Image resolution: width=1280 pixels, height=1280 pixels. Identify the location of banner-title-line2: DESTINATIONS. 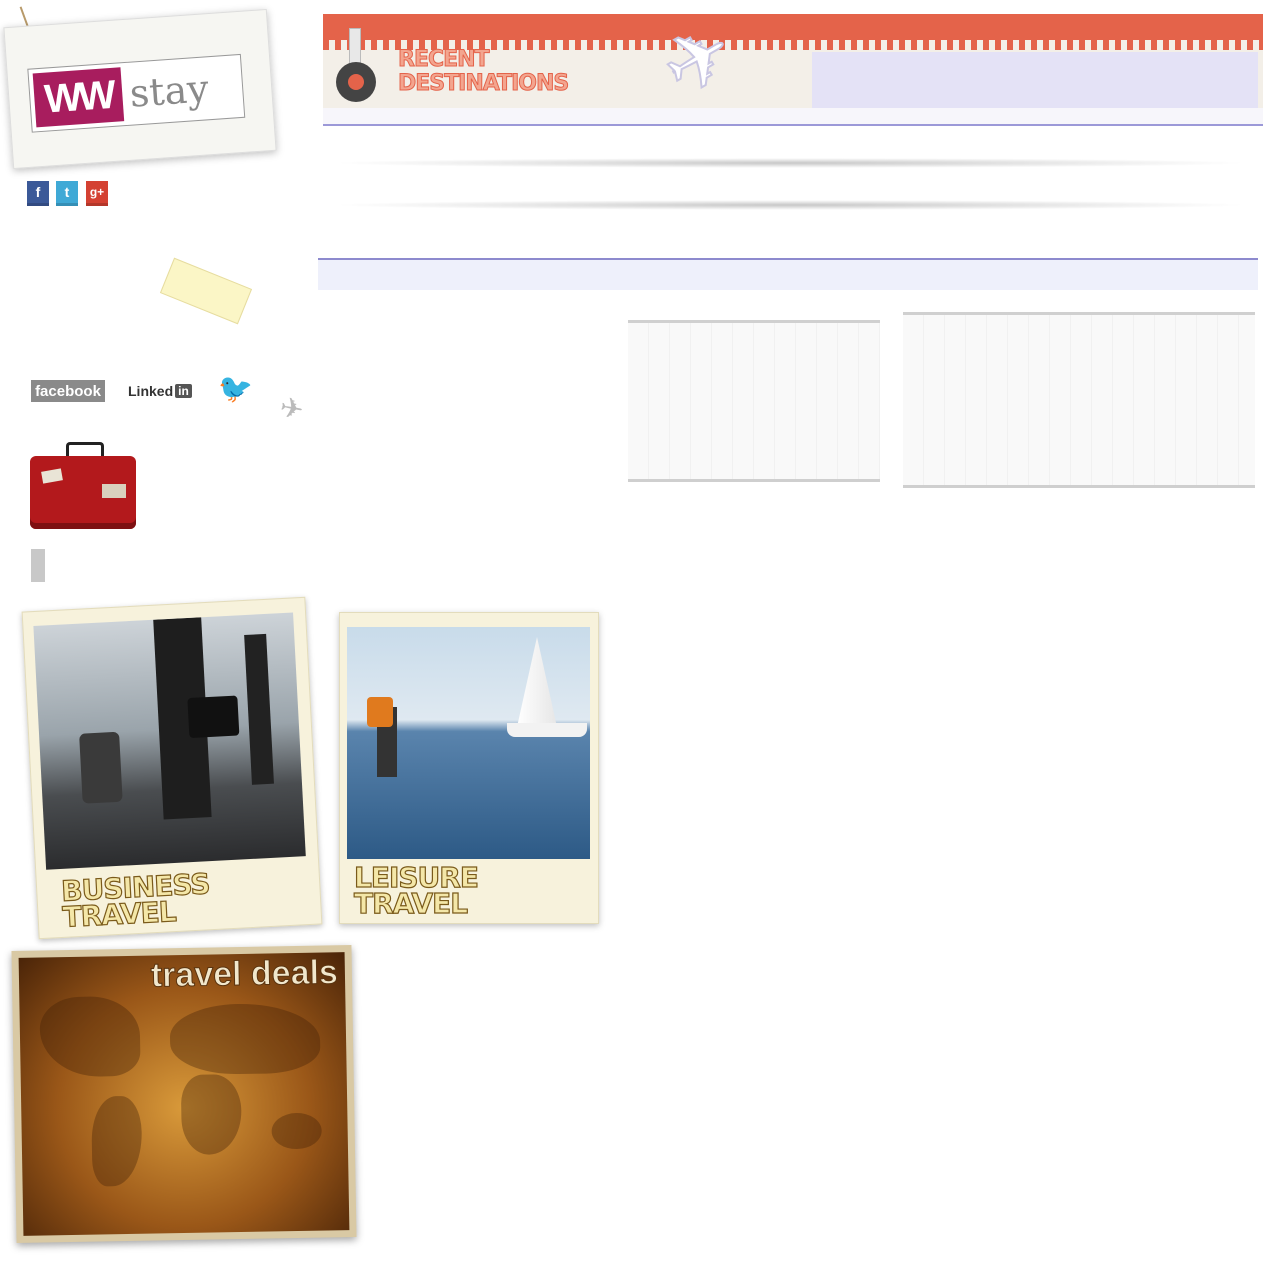
(484, 83).